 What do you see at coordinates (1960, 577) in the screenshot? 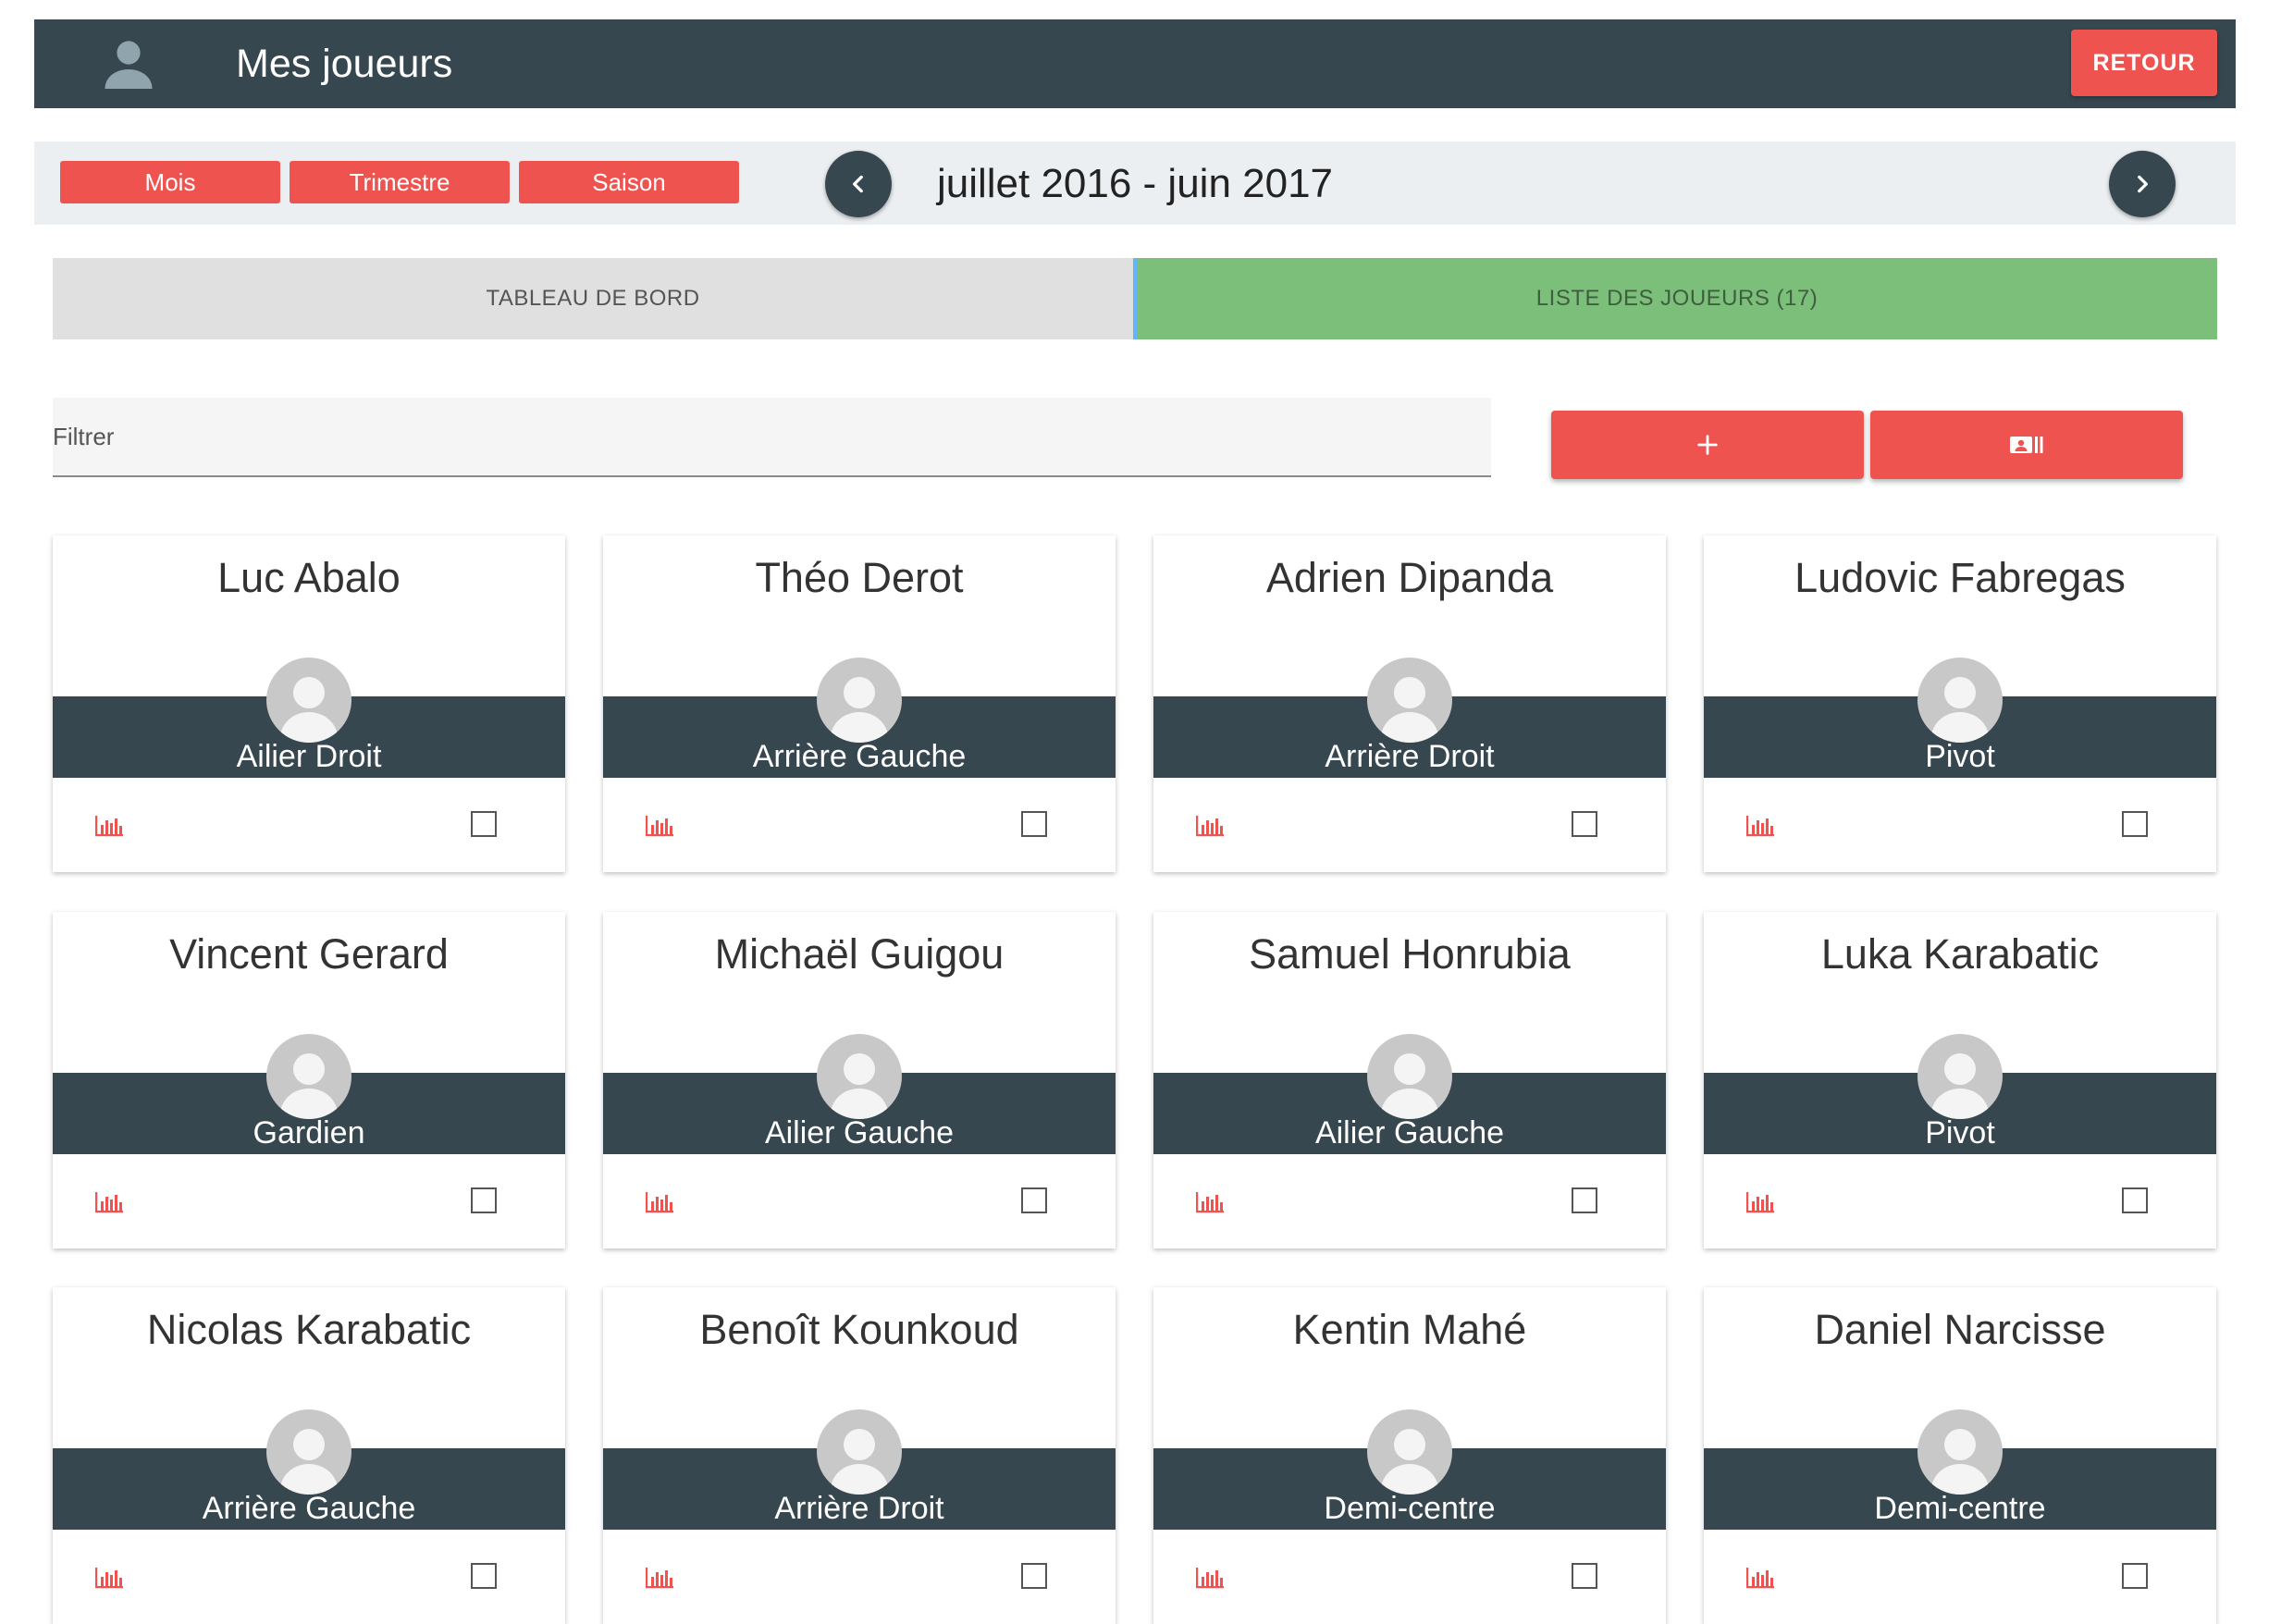
I see `player-name: Ludovic Fabregas` at bounding box center [1960, 577].